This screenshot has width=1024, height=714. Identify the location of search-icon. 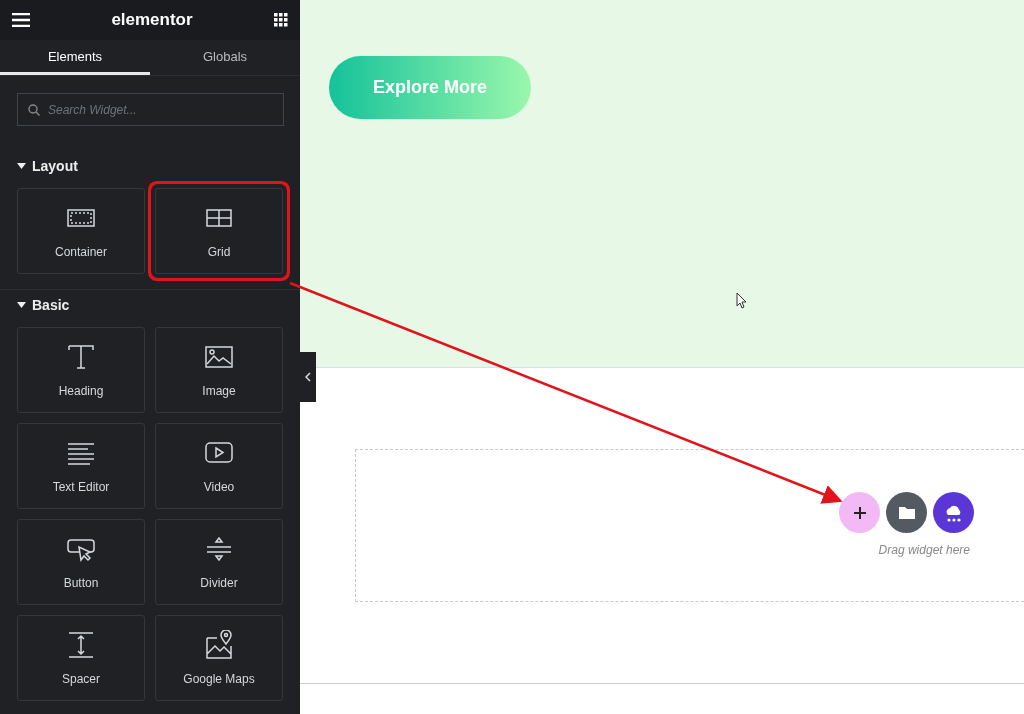
(34, 110).